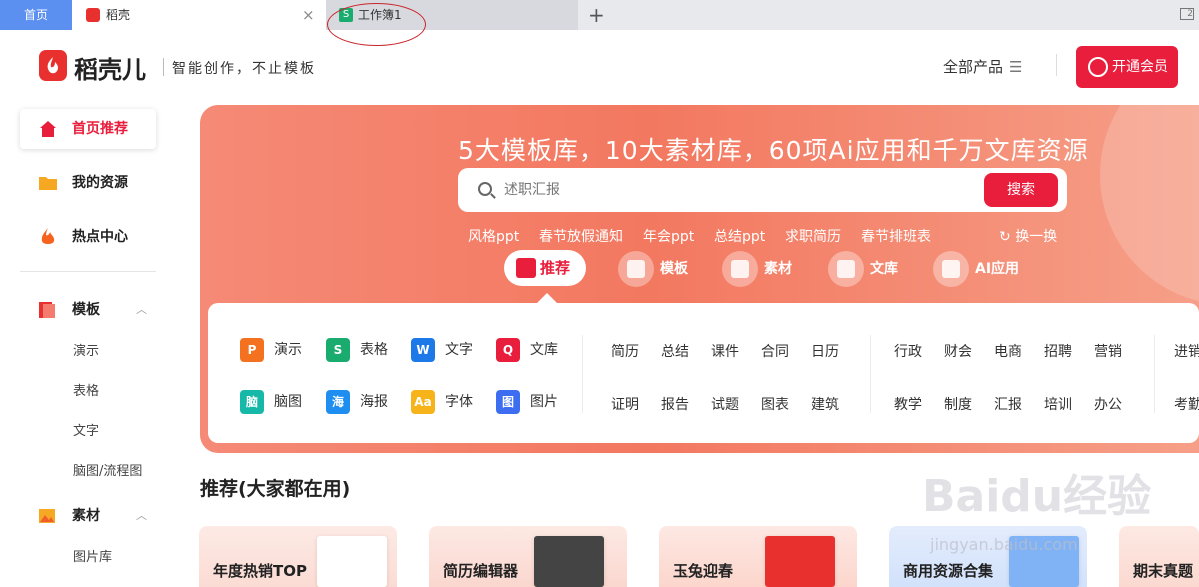 The height and width of the screenshot is (587, 1199). What do you see at coordinates (199, 15) in the screenshot?
I see `tab-docer: 稻壳 ×` at bounding box center [199, 15].